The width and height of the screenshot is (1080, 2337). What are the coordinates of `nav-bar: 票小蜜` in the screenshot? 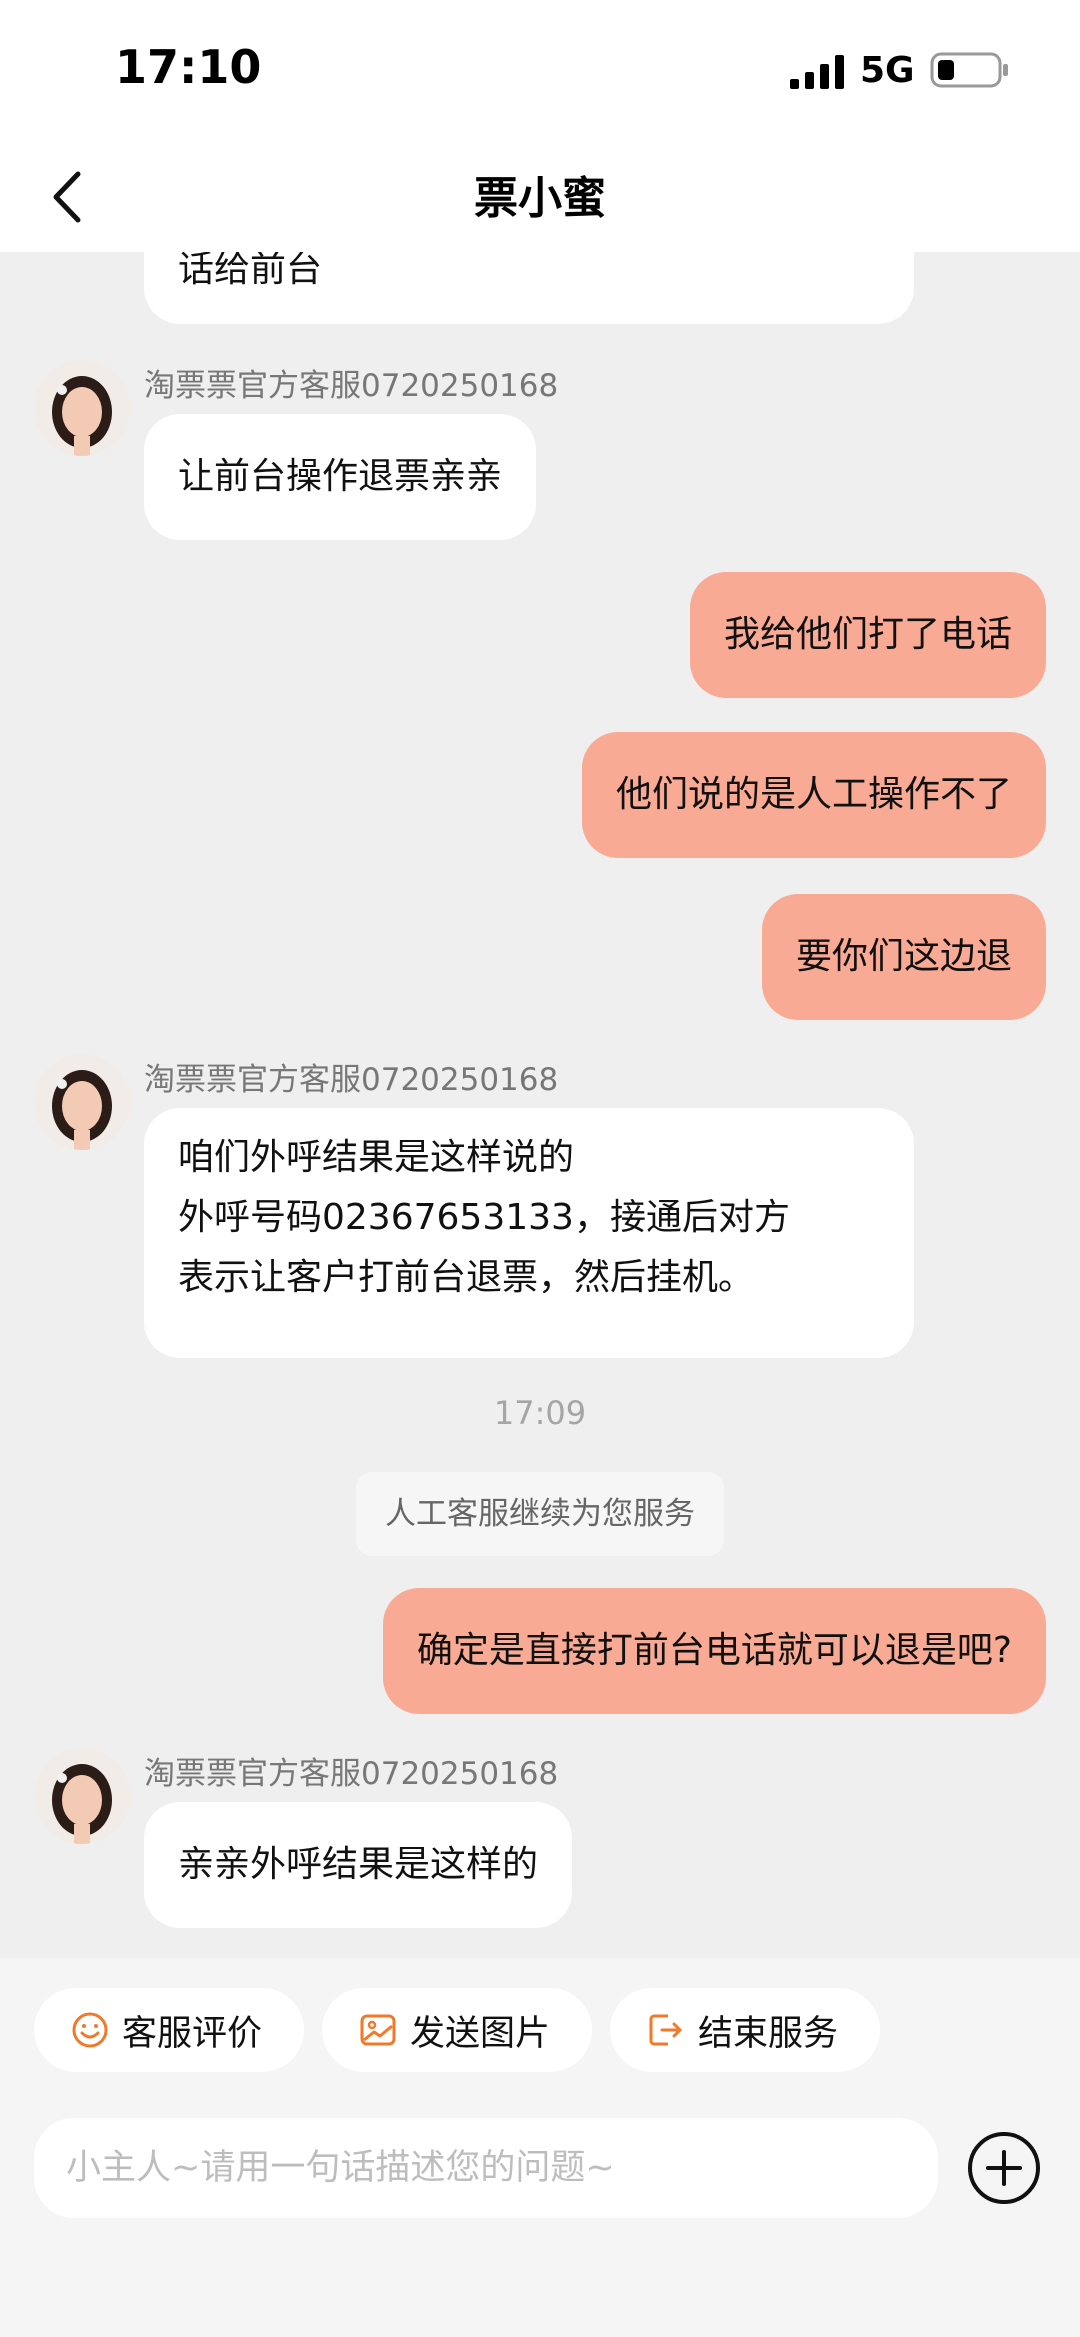 It's located at (540, 196).